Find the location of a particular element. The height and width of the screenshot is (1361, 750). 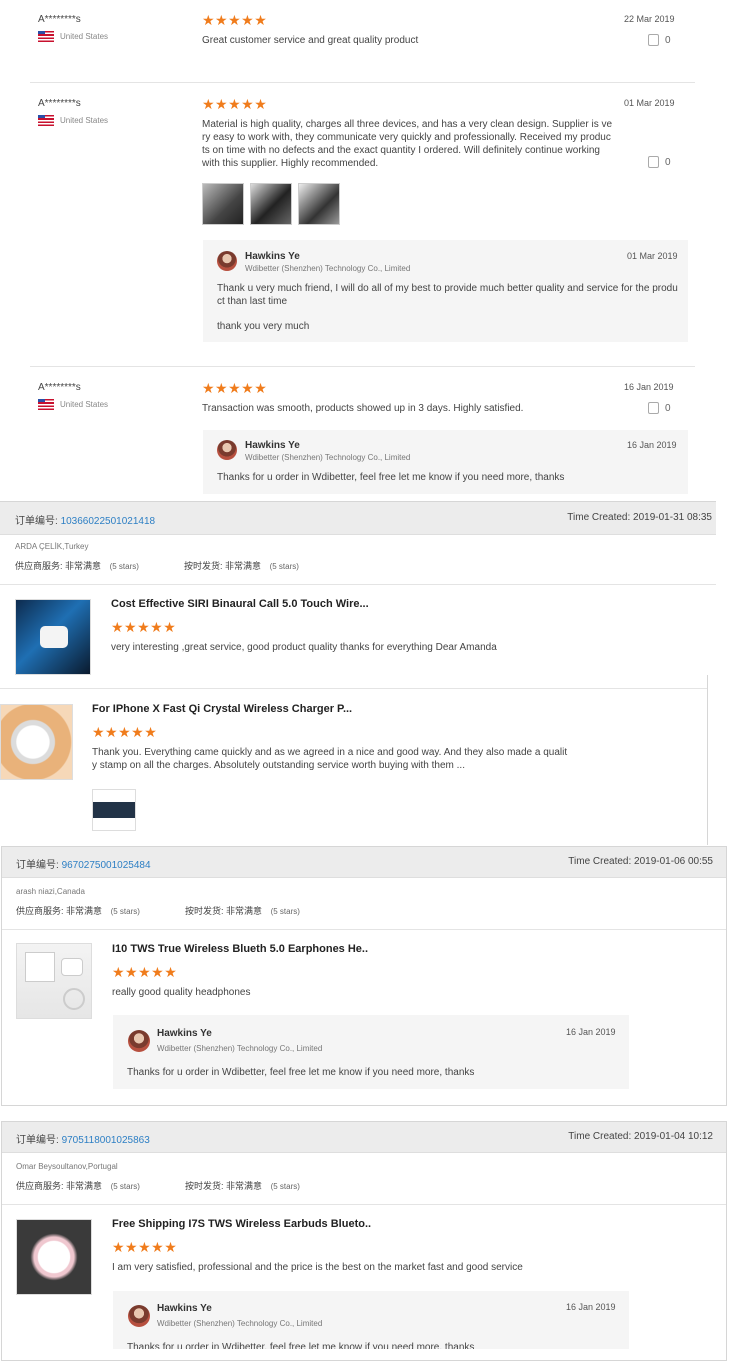

reply-date: 16 Jan 2019 is located at coordinates (652, 445).